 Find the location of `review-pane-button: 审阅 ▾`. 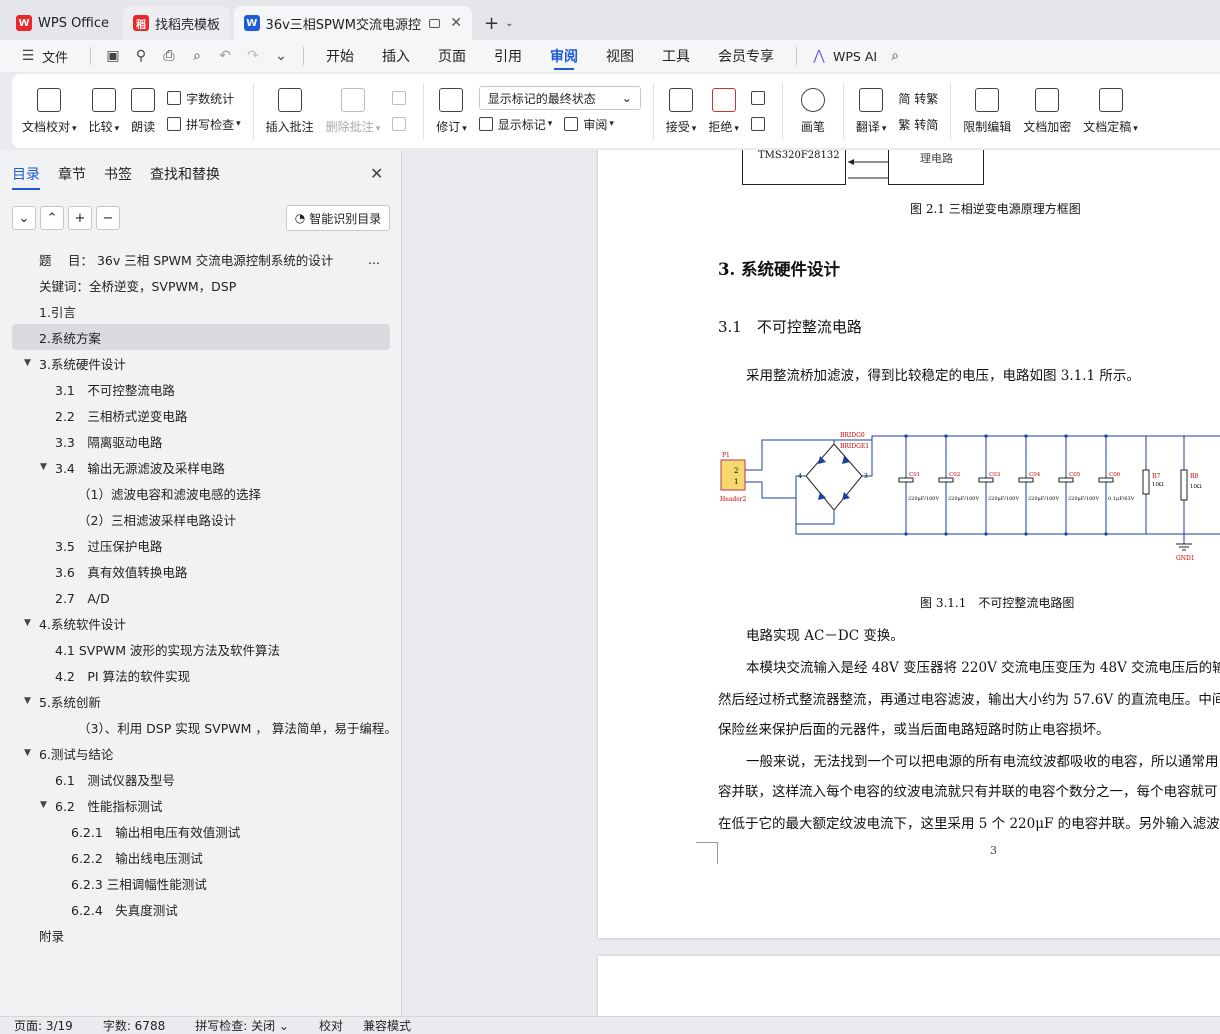

review-pane-button: 审阅 ▾ is located at coordinates (589, 124).